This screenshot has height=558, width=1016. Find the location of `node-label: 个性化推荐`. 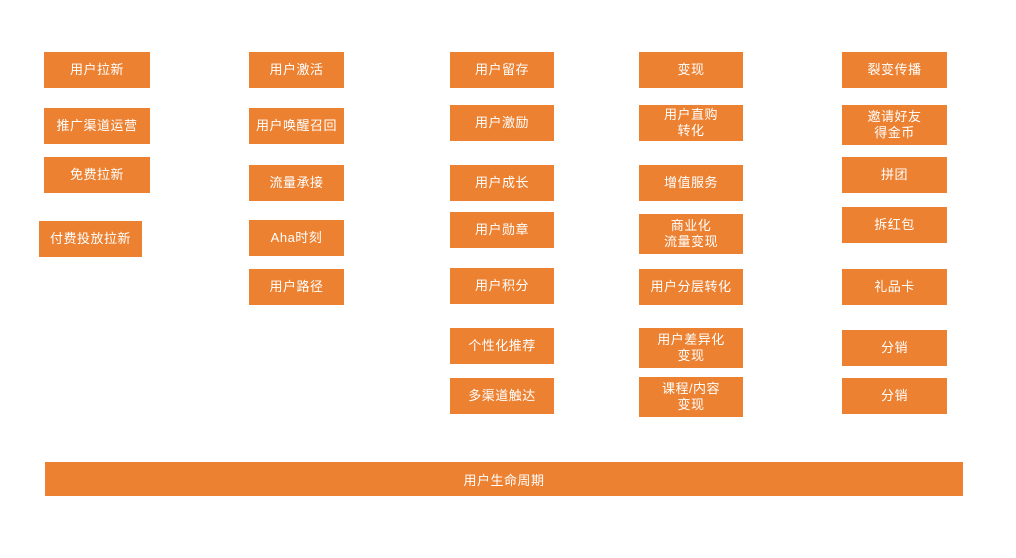

node-label: 个性化推荐 is located at coordinates (502, 345).